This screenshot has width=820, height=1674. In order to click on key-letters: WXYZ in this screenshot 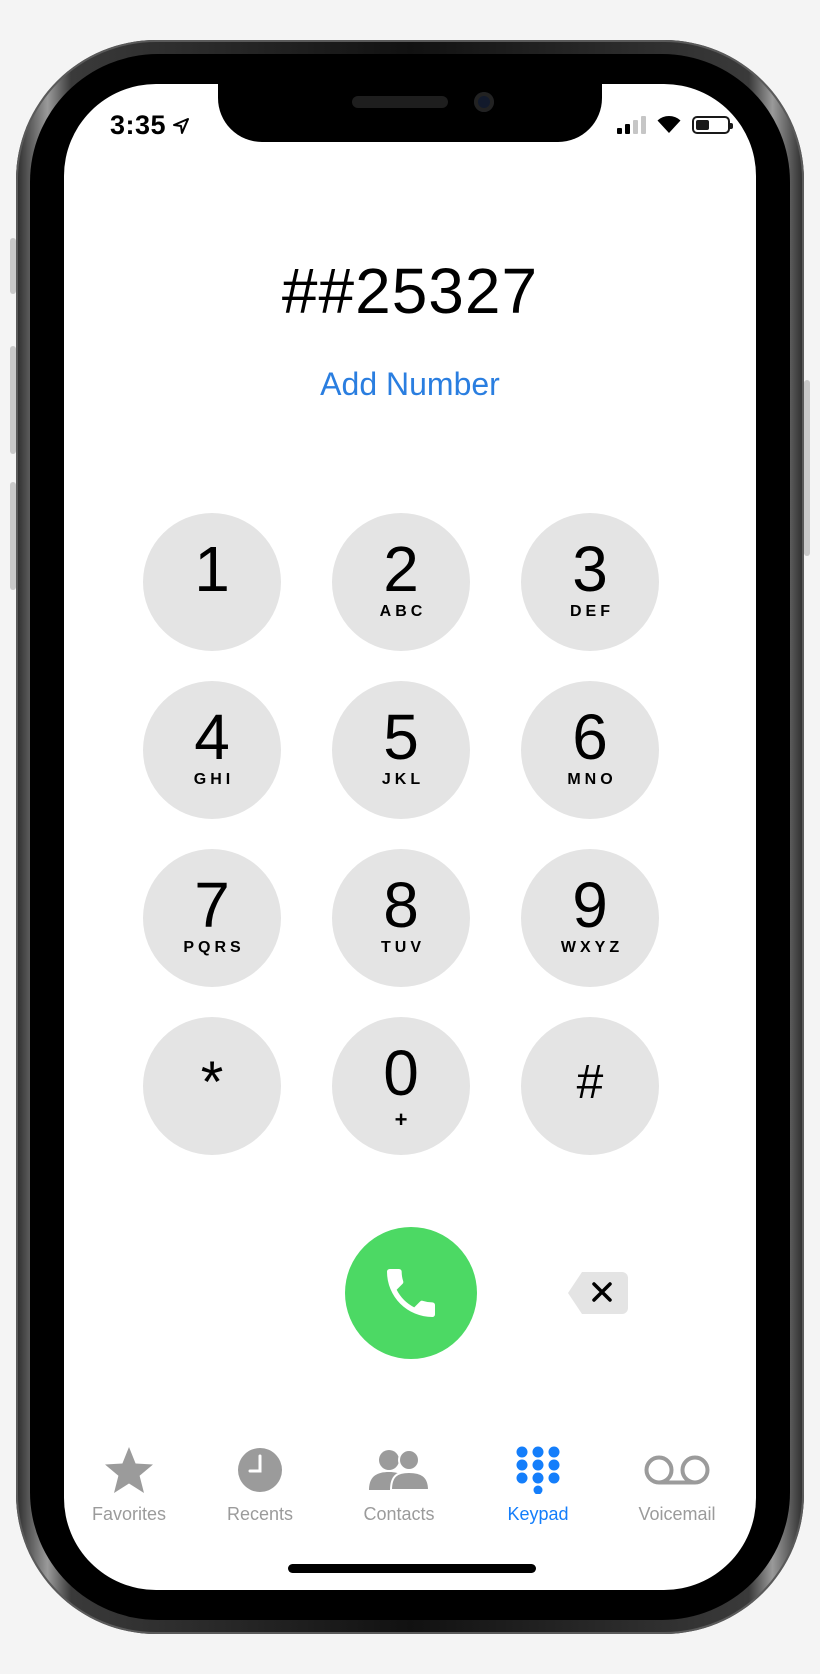, I will do `click(592, 947)`.